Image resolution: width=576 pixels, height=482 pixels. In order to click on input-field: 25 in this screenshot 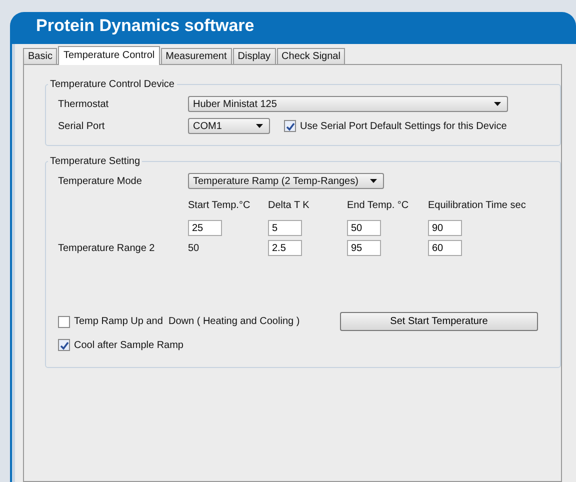, I will do `click(205, 228)`.